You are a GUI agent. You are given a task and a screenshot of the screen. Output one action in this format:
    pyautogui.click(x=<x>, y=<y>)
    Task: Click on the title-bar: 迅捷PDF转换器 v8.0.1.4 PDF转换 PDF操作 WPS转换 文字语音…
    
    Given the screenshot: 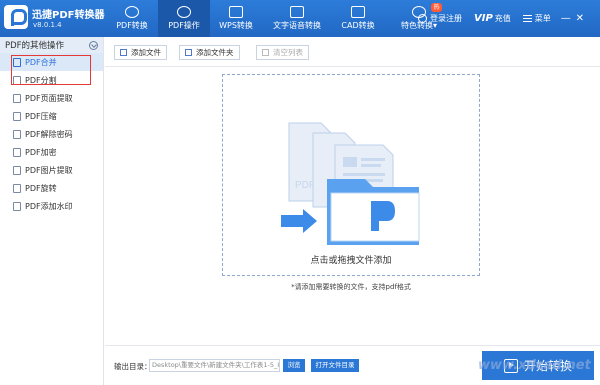 What is the action you would take?
    pyautogui.click(x=300, y=18)
    